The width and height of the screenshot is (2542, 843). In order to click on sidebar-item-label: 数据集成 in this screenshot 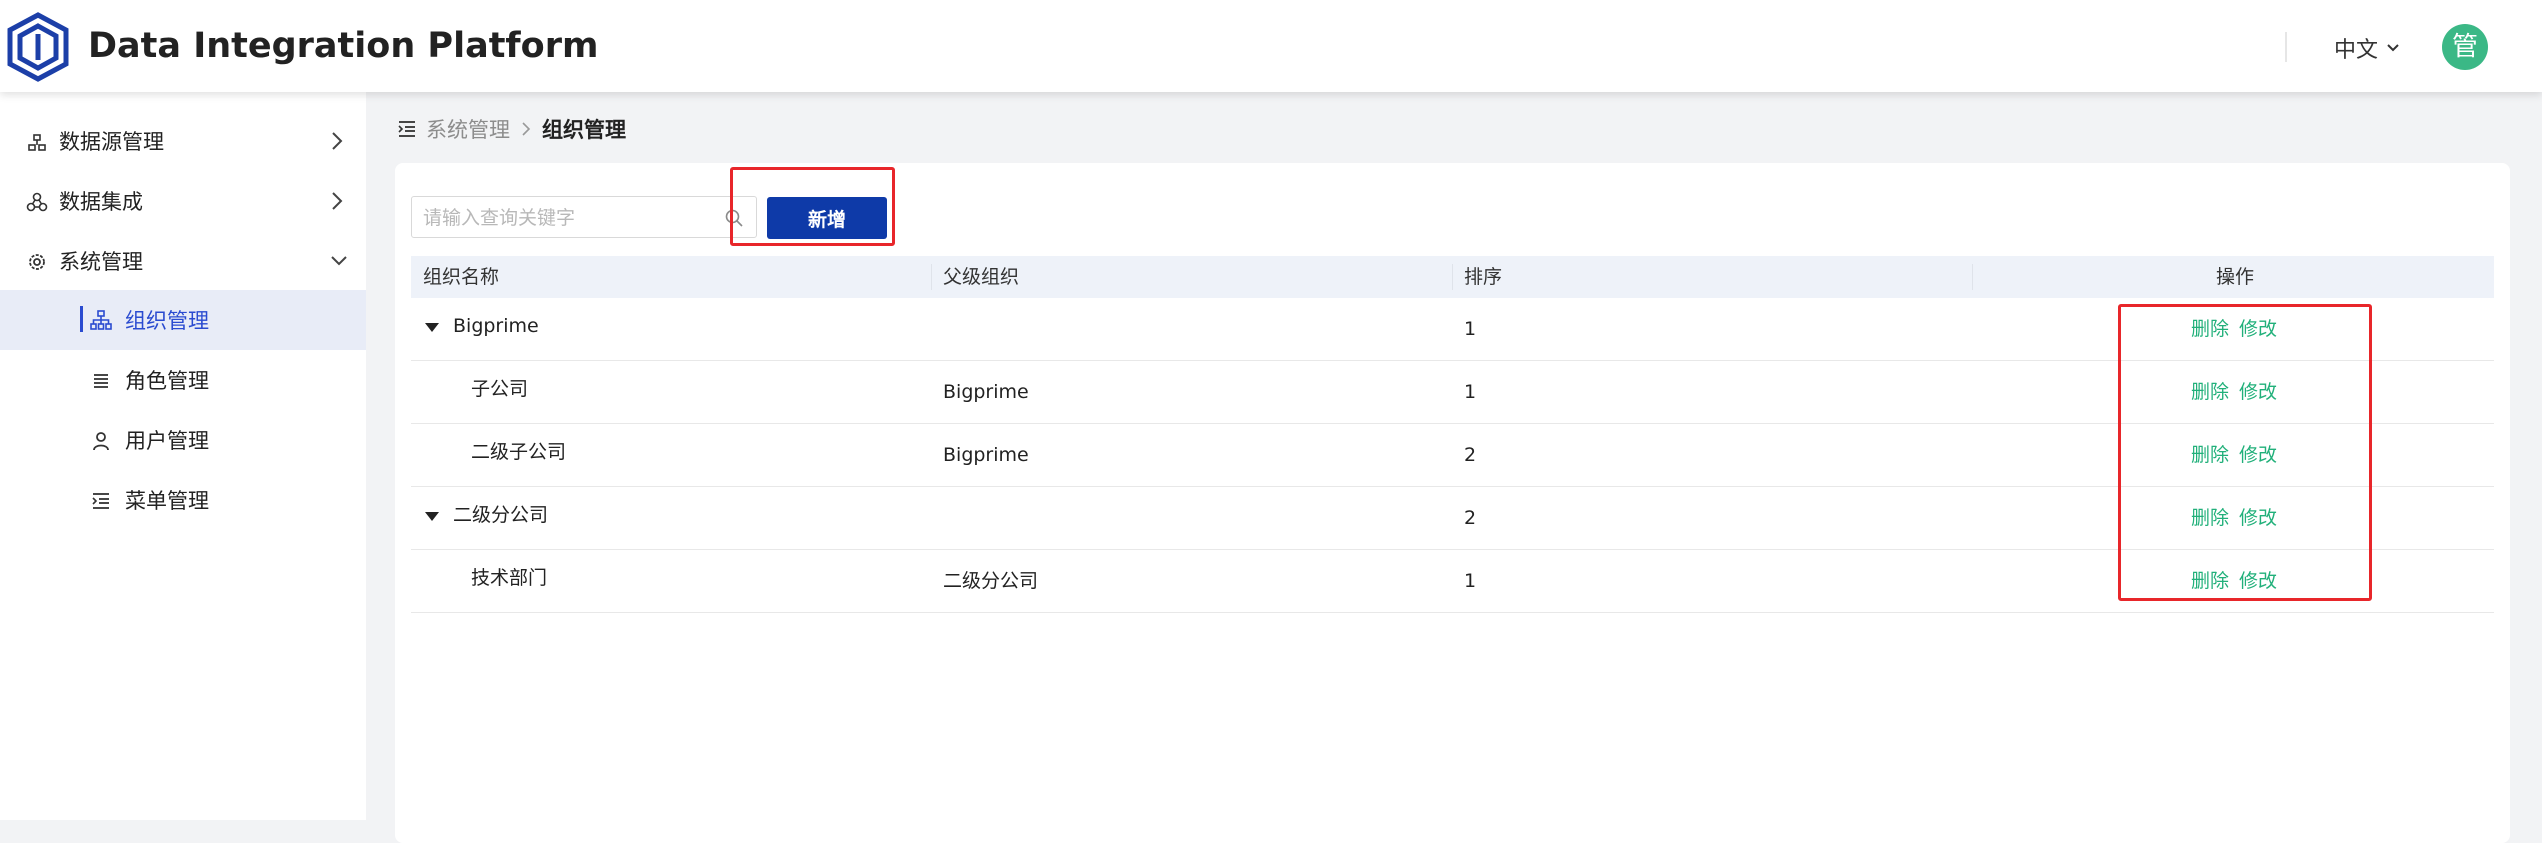, I will do `click(101, 202)`.